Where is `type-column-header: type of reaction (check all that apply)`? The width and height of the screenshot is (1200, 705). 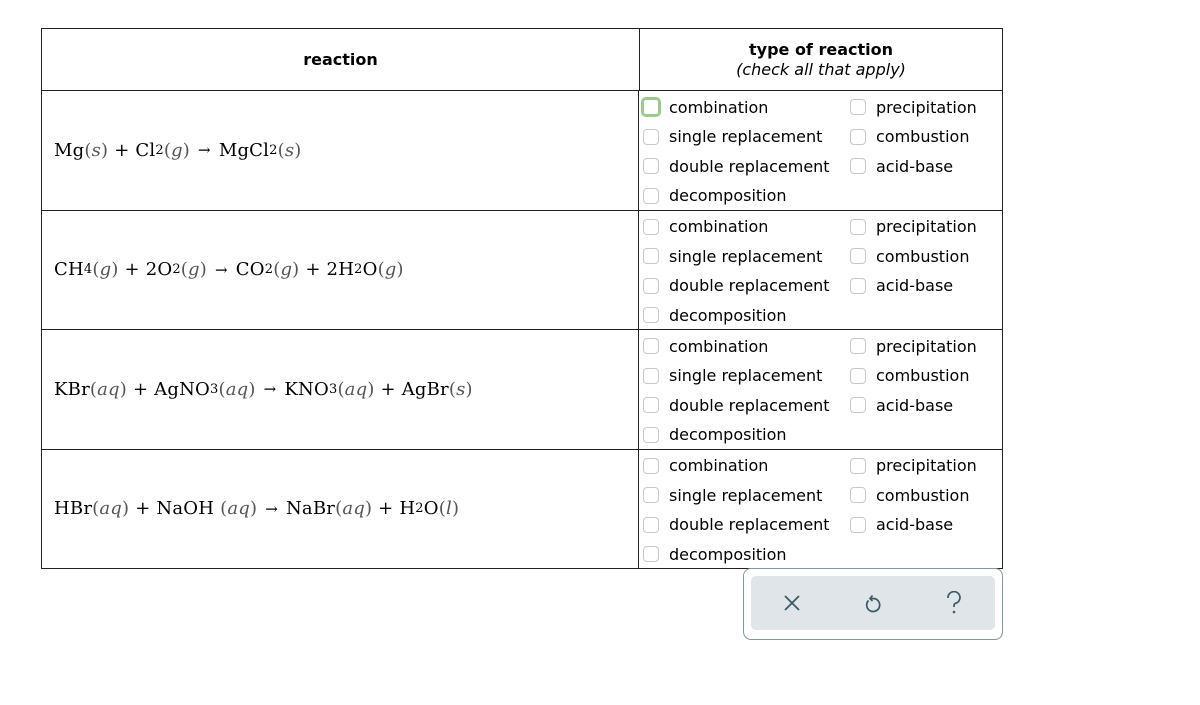
type-column-header: type of reaction (check all that apply) is located at coordinates (821, 59).